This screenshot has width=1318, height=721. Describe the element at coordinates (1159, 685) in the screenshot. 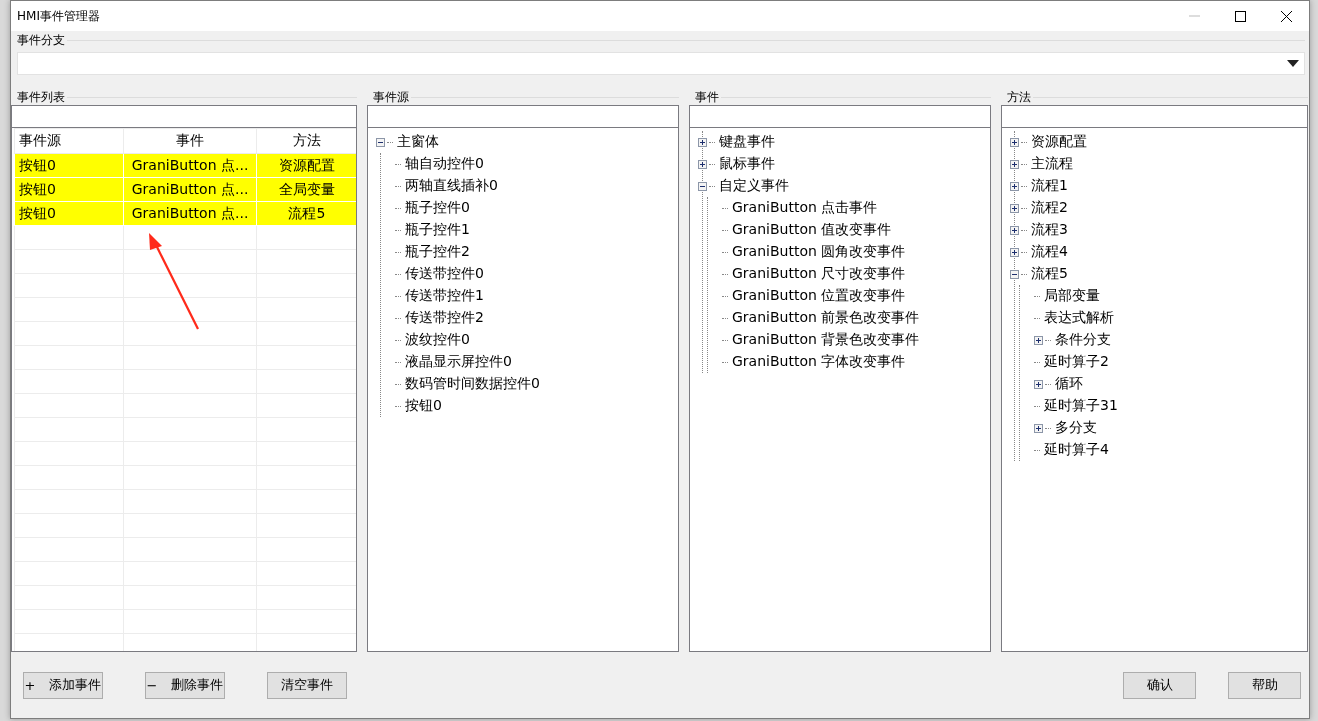

I see `dialog-button: 确认` at that location.